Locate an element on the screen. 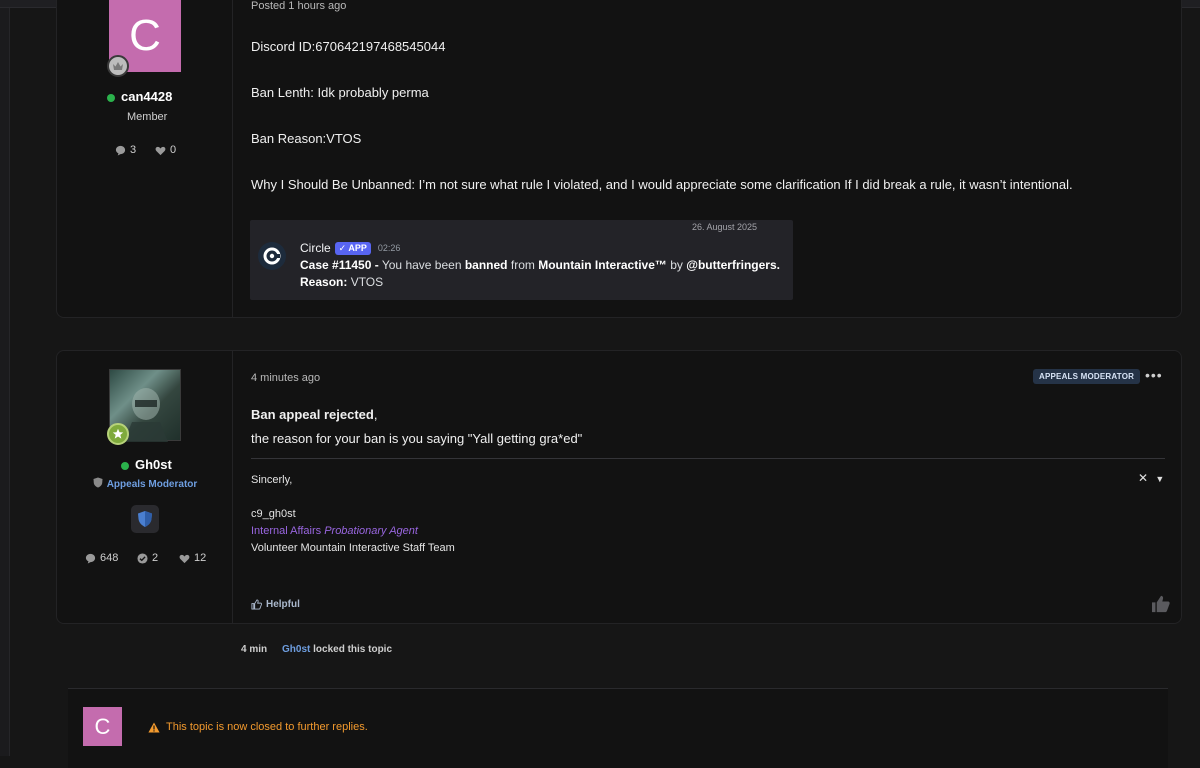  embed-date: 26. August 2025 is located at coordinates (725, 227).